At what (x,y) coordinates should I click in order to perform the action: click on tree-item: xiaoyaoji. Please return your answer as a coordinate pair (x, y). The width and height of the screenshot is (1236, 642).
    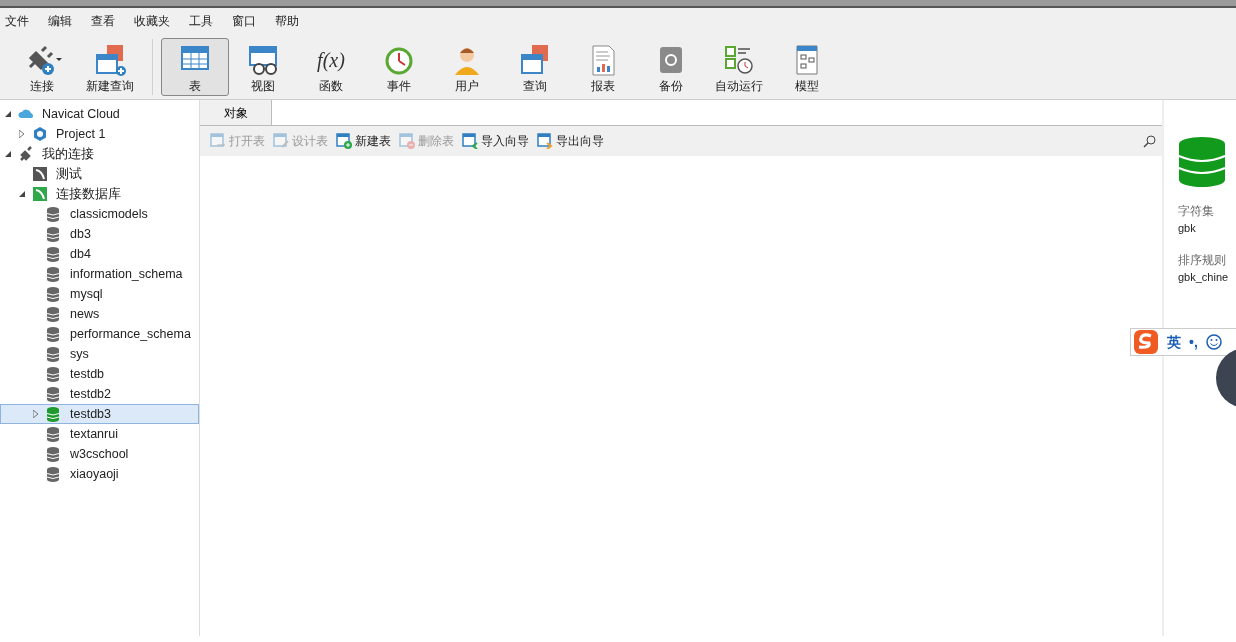
    Looking at the image, I should click on (99, 474).